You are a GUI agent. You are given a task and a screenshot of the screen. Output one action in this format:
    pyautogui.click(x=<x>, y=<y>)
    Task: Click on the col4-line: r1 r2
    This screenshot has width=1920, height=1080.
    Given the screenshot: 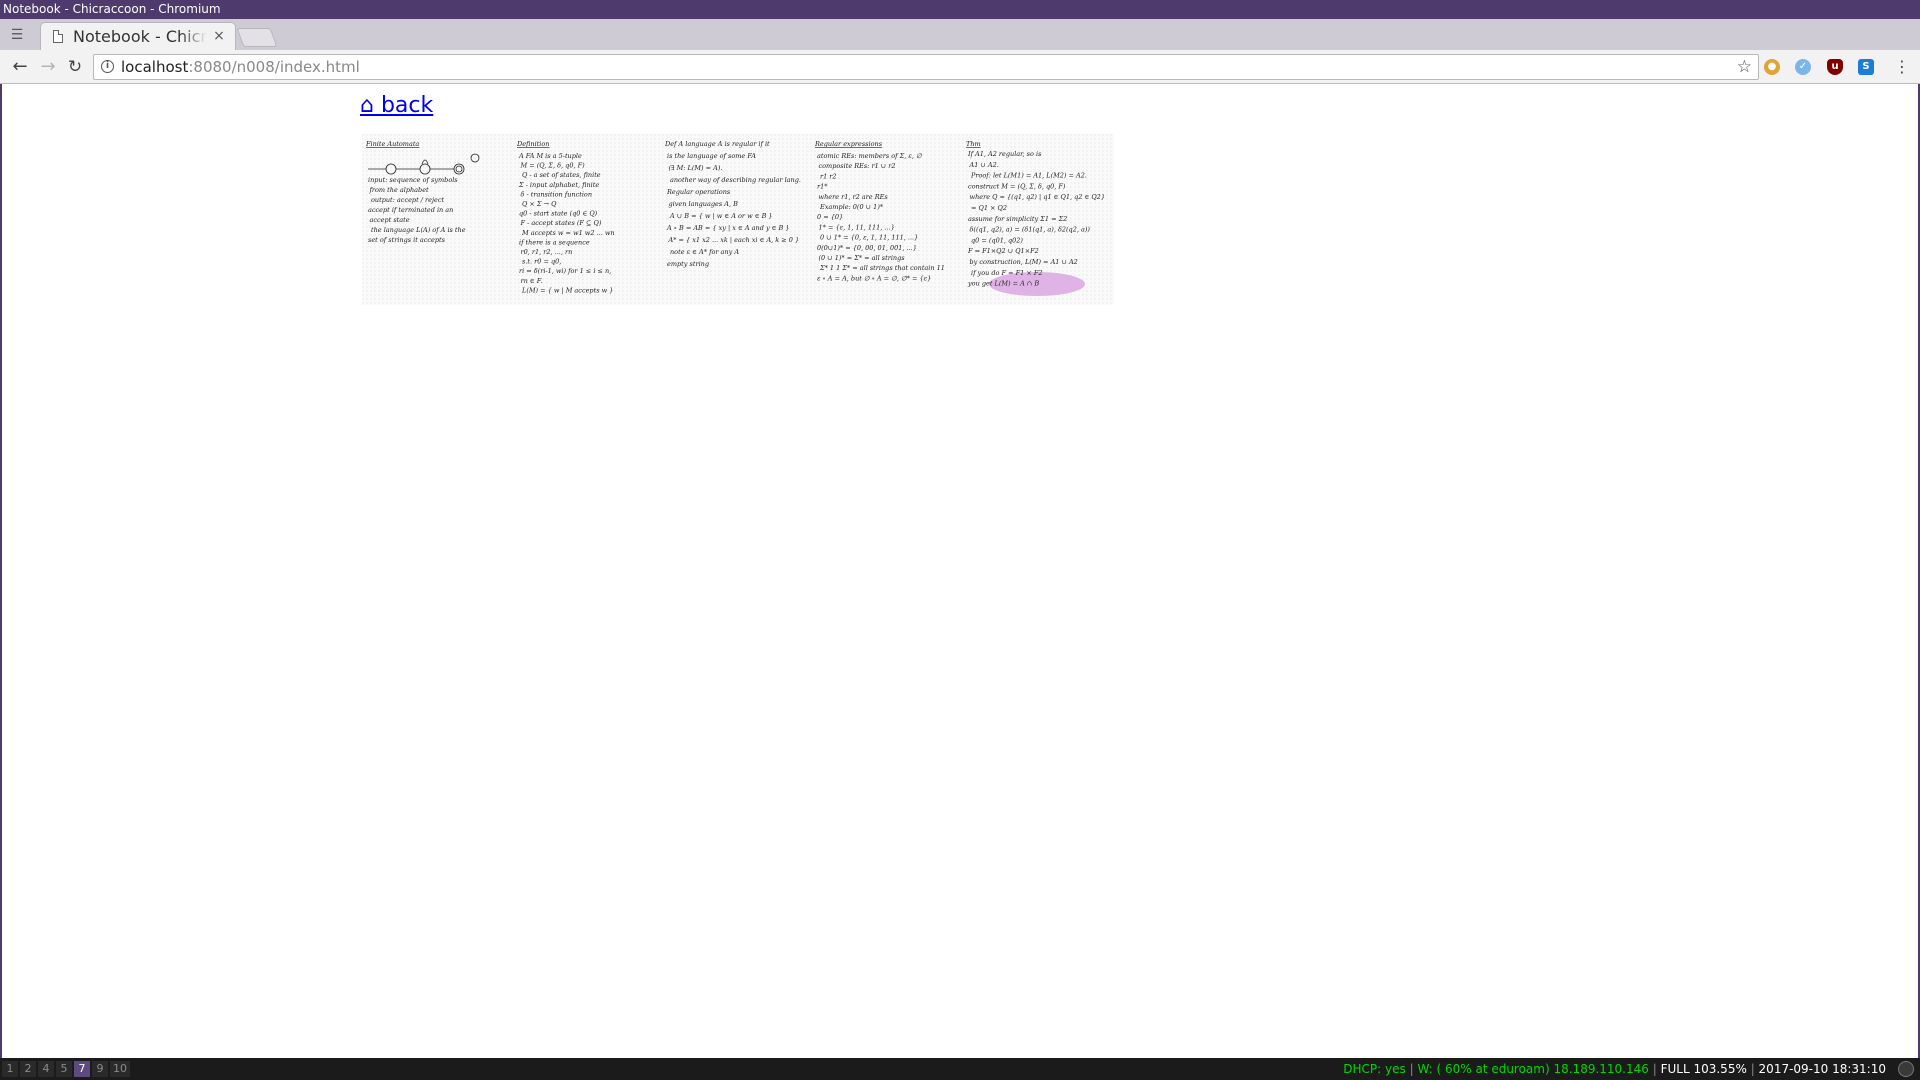 What is the action you would take?
    pyautogui.click(x=828, y=176)
    